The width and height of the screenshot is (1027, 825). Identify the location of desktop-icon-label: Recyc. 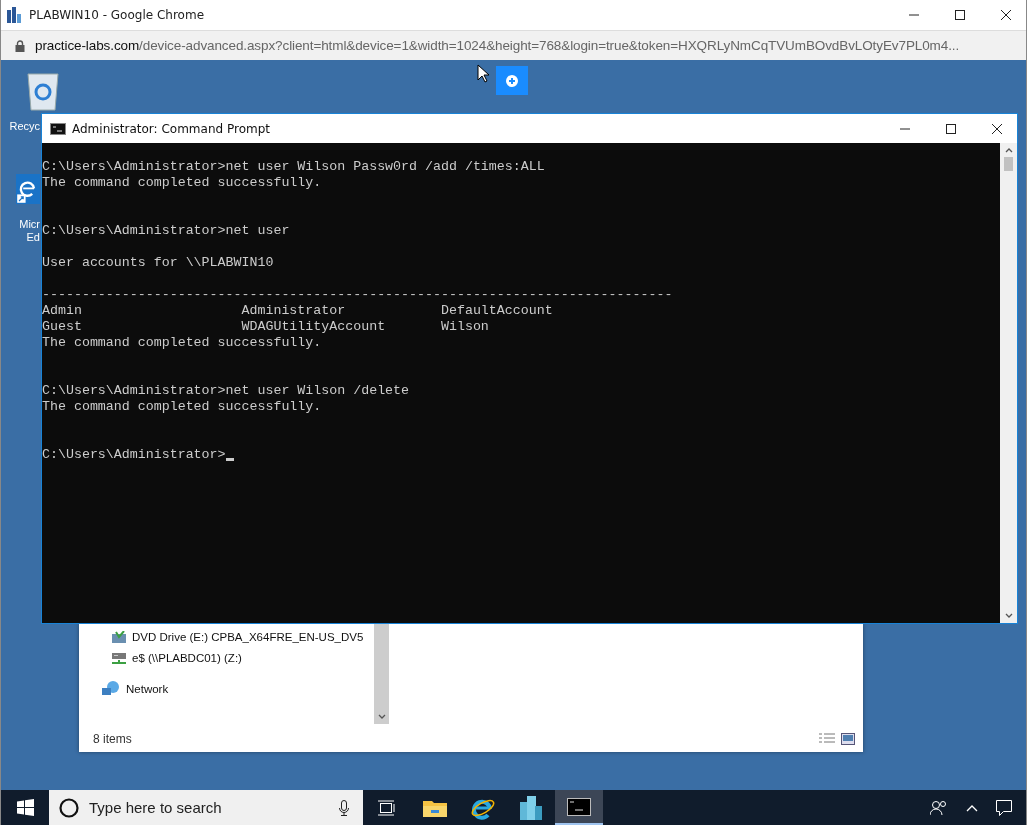
(24, 126).